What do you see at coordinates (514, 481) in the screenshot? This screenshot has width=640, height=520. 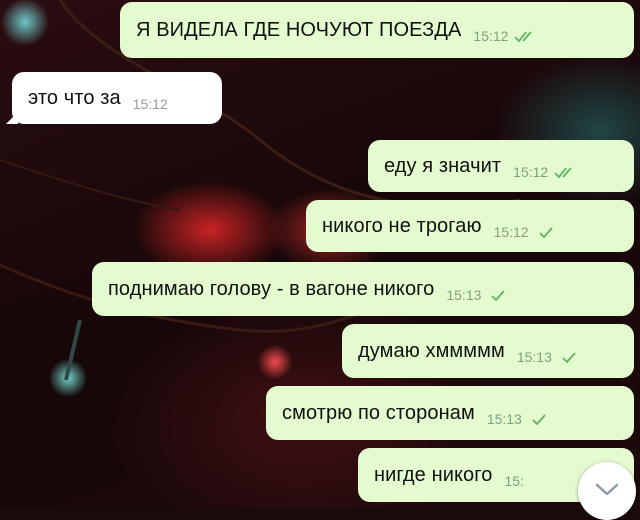 I see `message-time: 15:` at bounding box center [514, 481].